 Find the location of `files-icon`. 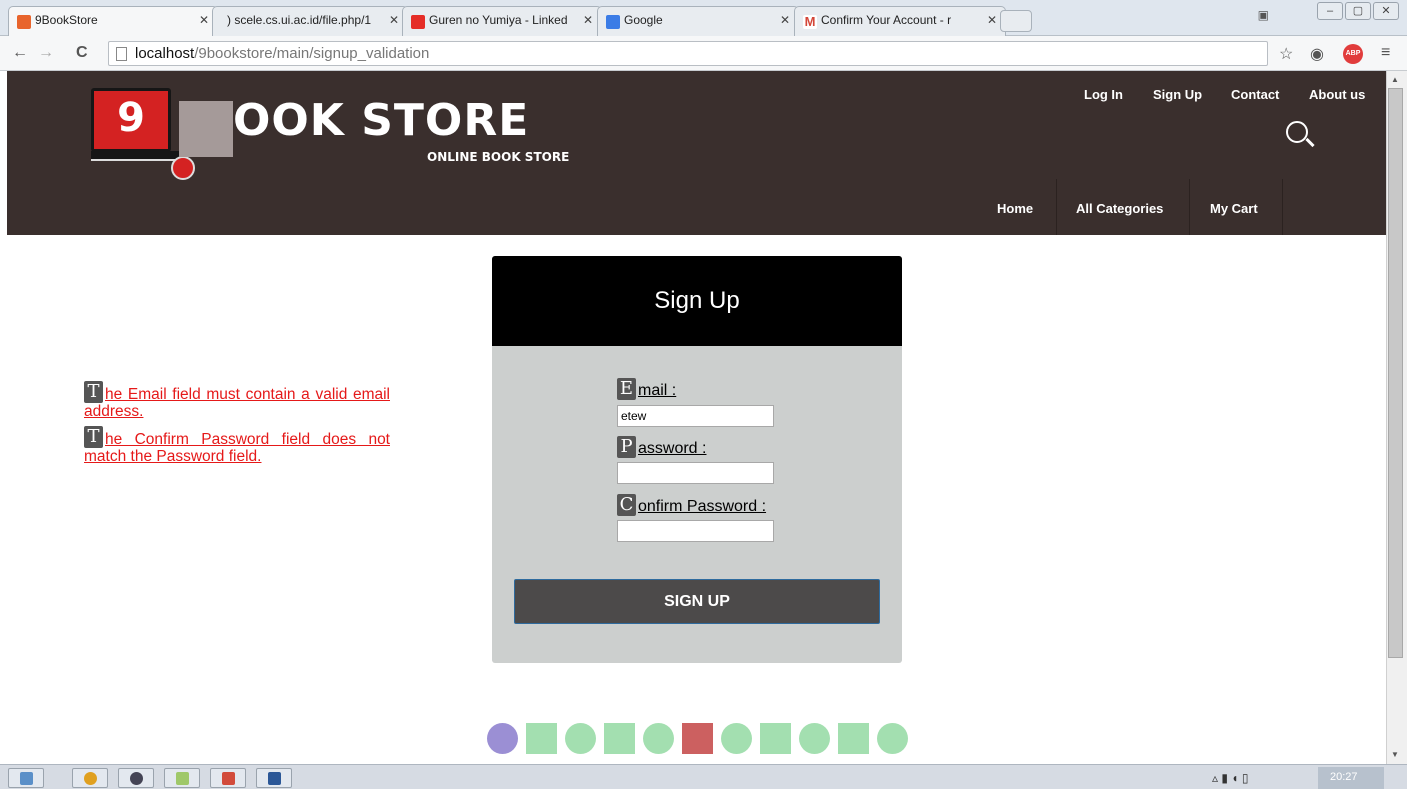

files-icon is located at coordinates (182, 778).